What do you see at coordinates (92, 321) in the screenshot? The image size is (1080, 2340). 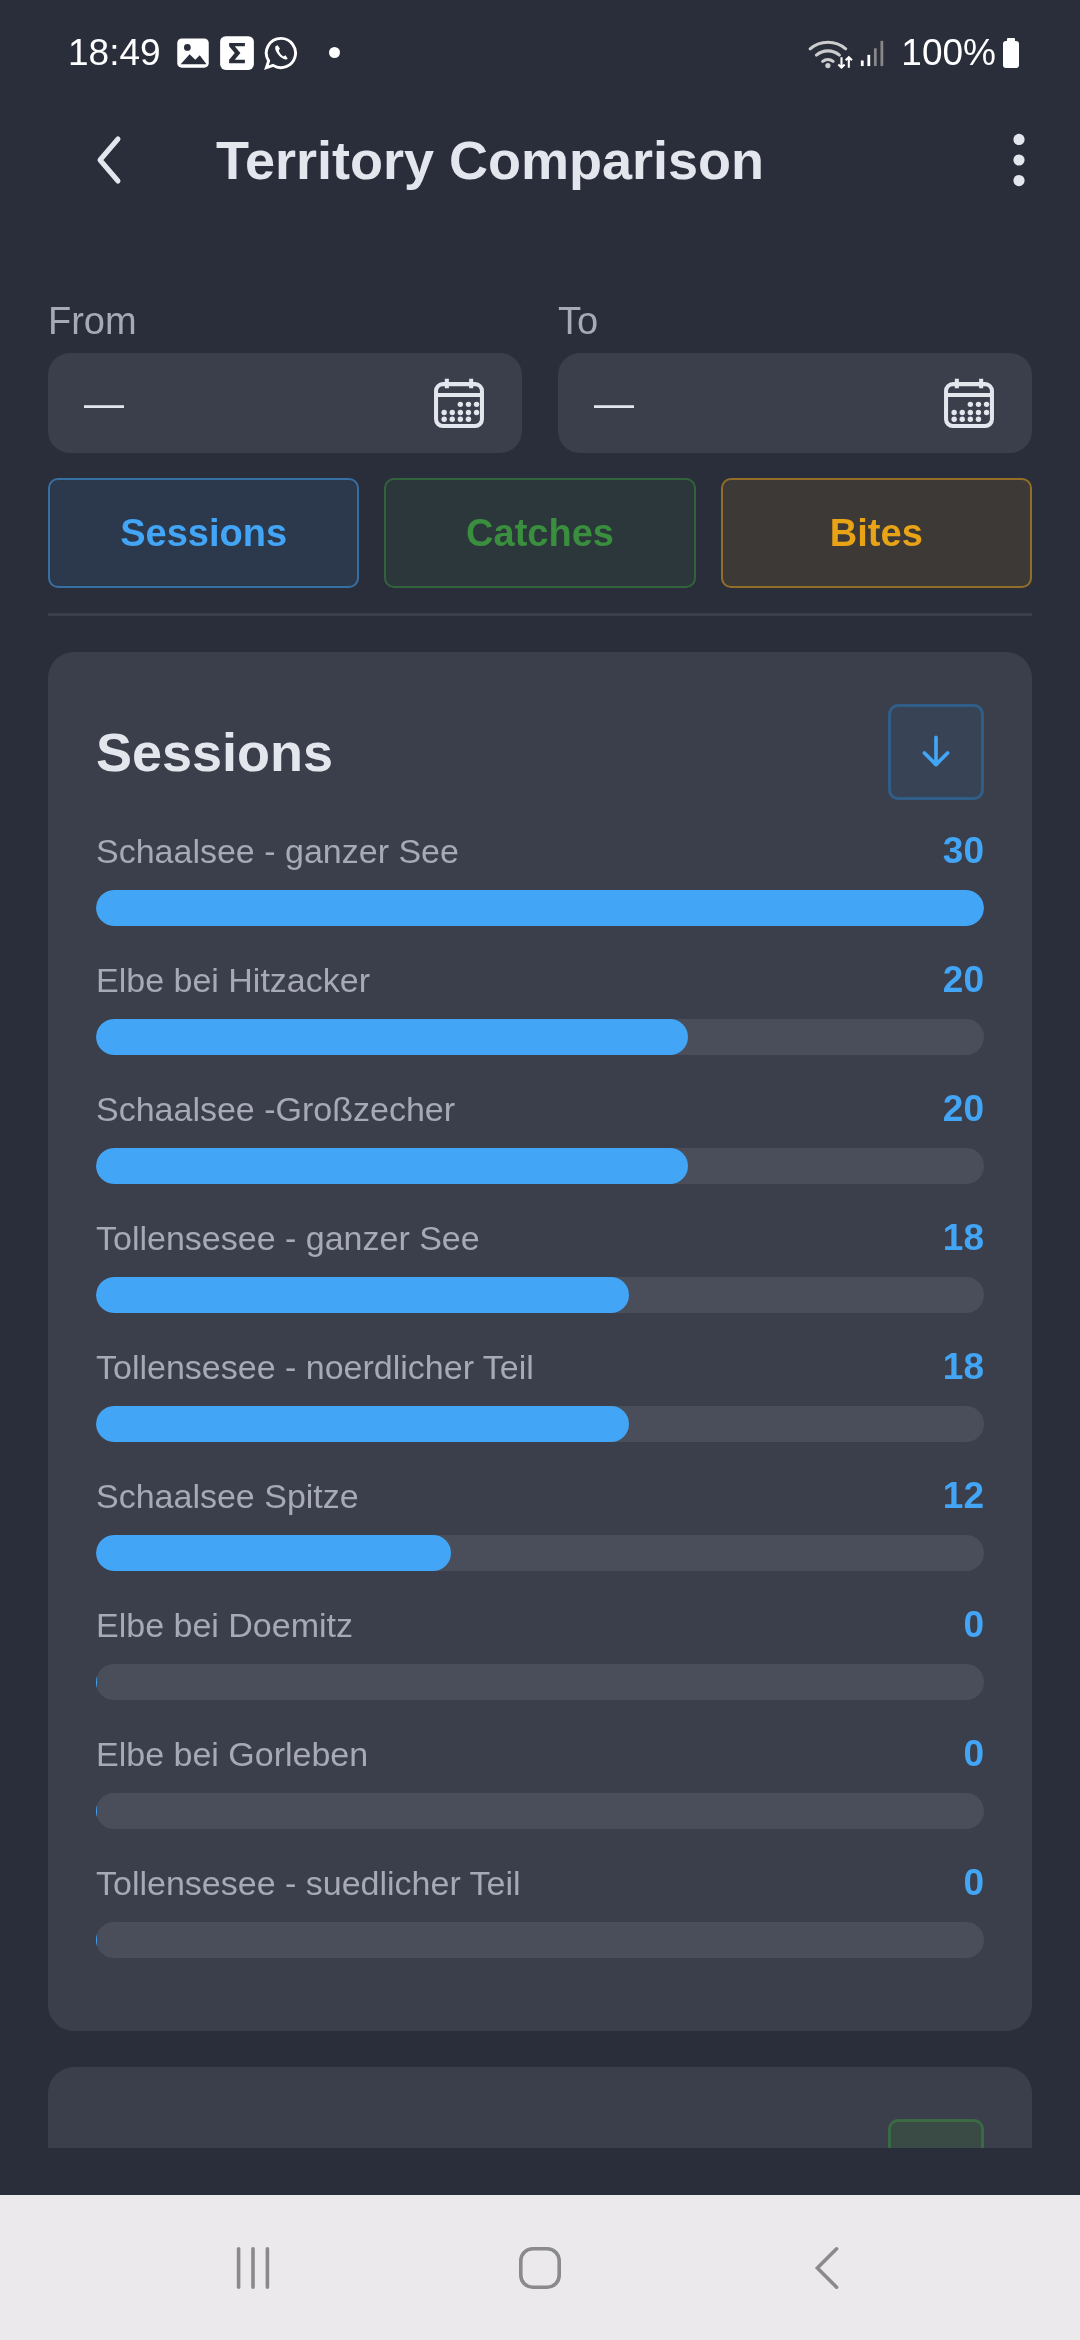 I see `date-label: From` at bounding box center [92, 321].